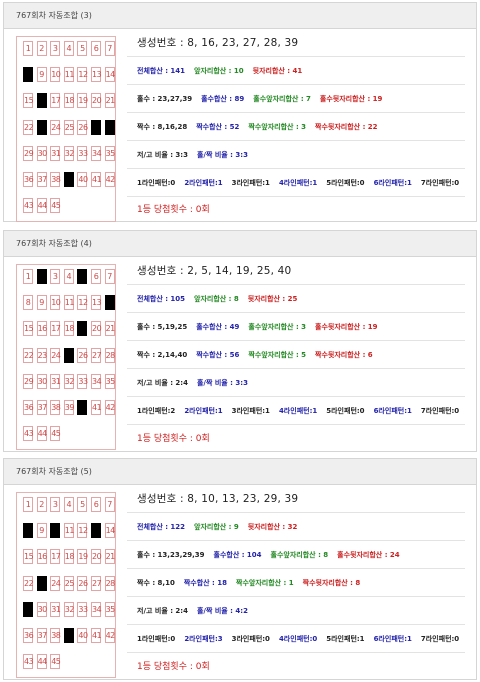 The width and height of the screenshot is (480, 682). Describe the element at coordinates (296, 527) in the screenshot. I see `sum-row: 전체합산 : 122 앞자리합산 : 9 뒷자리합산 : 32` at that location.